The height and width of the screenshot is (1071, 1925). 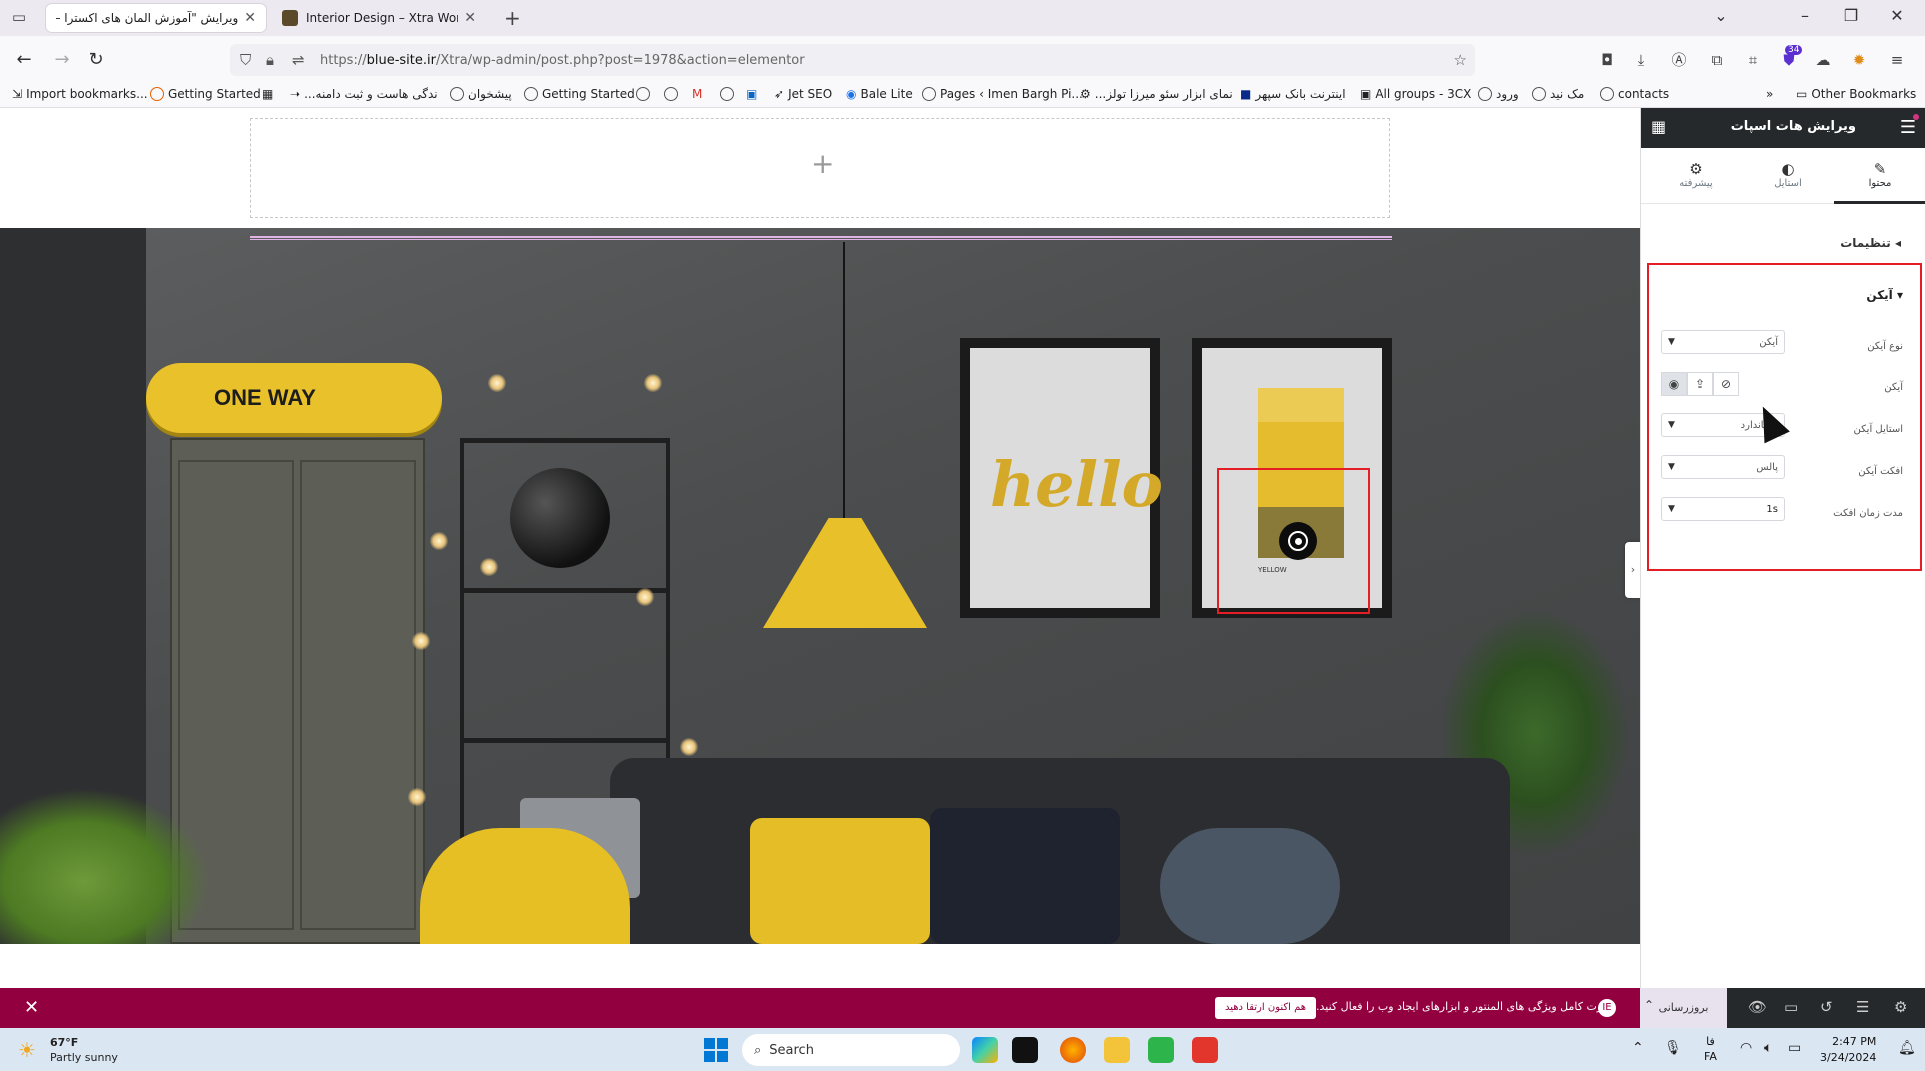 What do you see at coordinates (1156, 94) in the screenshot?
I see `bookmark-mirza-tools: ⚙ ...نمای ابزار سئو میرزا تولز` at bounding box center [1156, 94].